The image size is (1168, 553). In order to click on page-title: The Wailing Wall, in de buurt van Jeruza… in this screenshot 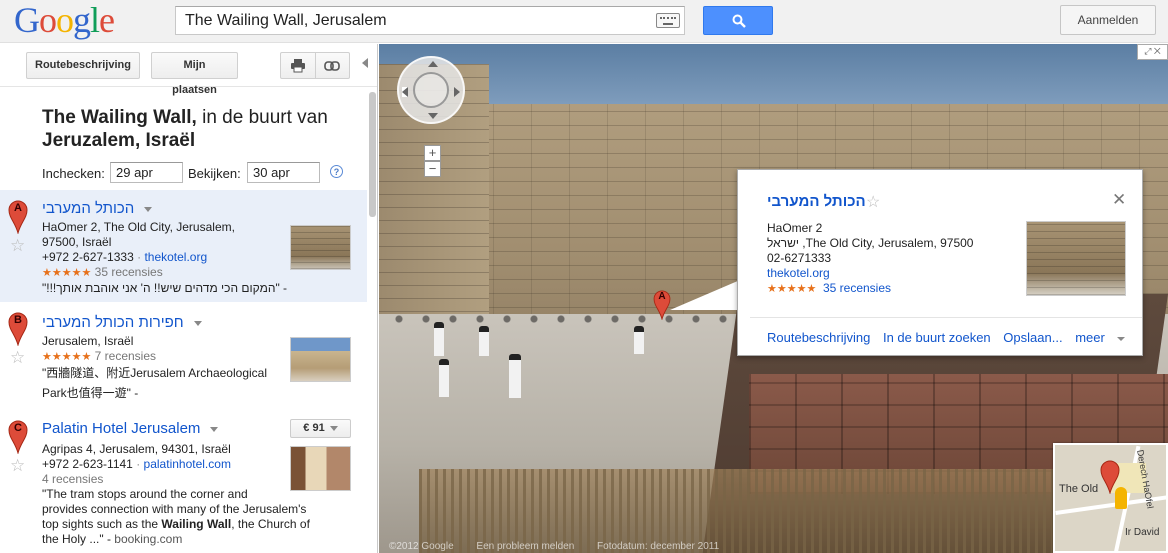, I will do `click(202, 129)`.